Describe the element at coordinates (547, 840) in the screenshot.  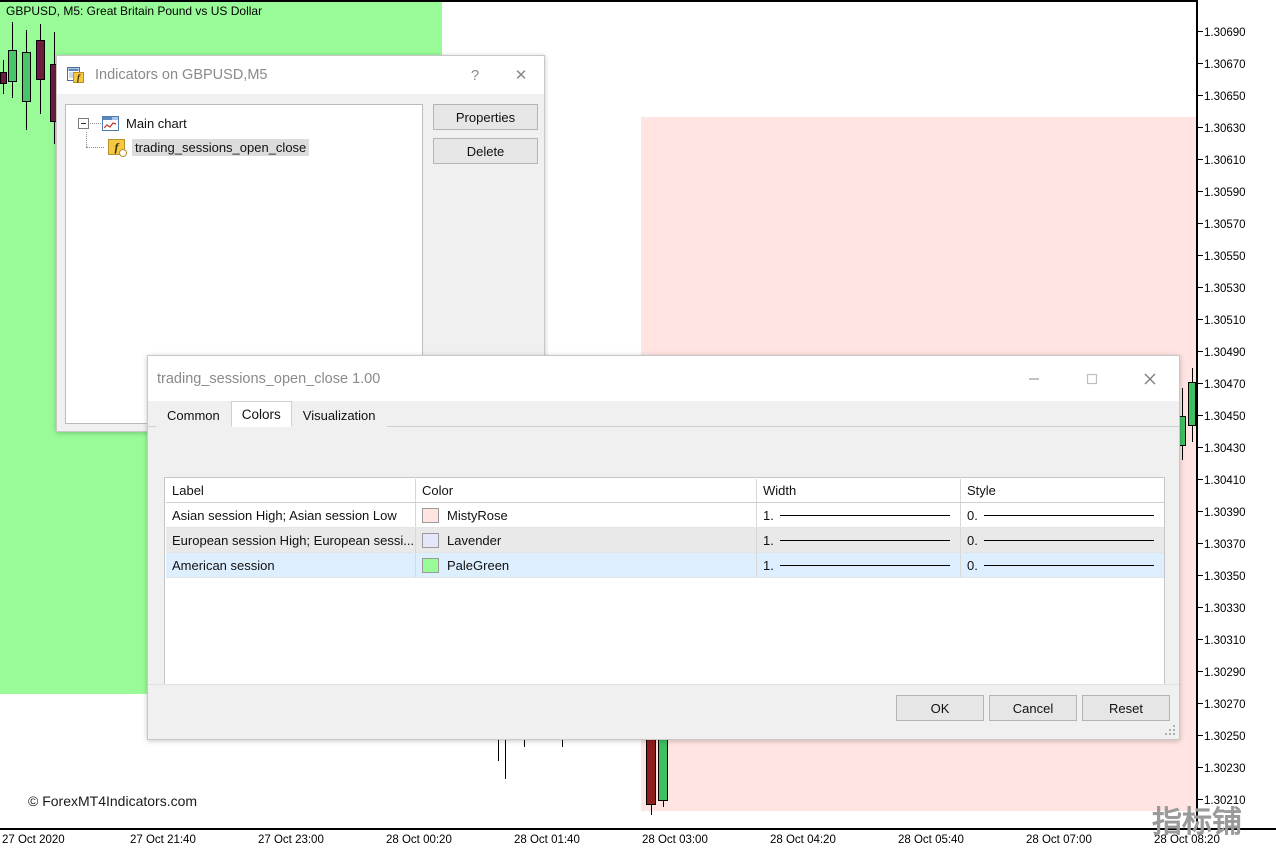
I see `time-tick: 28 Oct 01:40` at that location.